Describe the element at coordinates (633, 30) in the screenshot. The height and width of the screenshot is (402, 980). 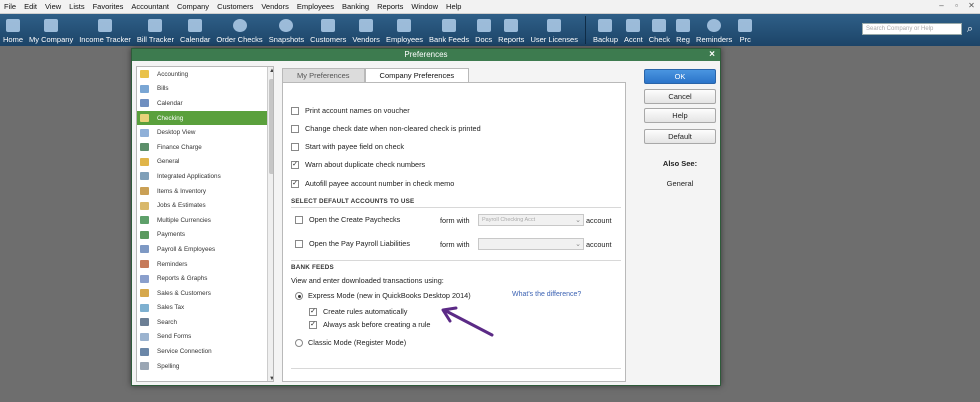
I see `toolbar-accnt: Accnt` at that location.